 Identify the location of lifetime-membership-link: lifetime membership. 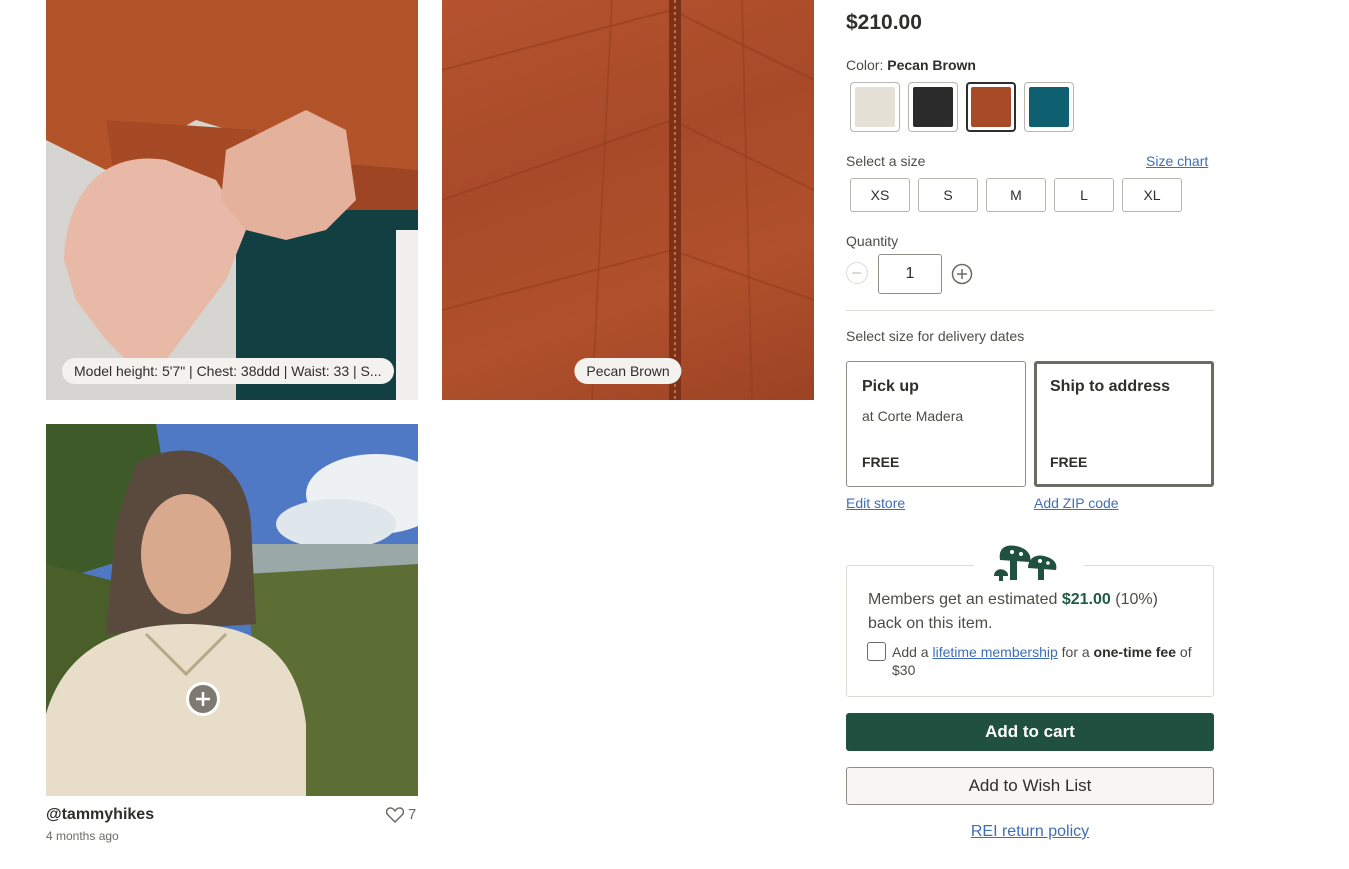
(994, 652).